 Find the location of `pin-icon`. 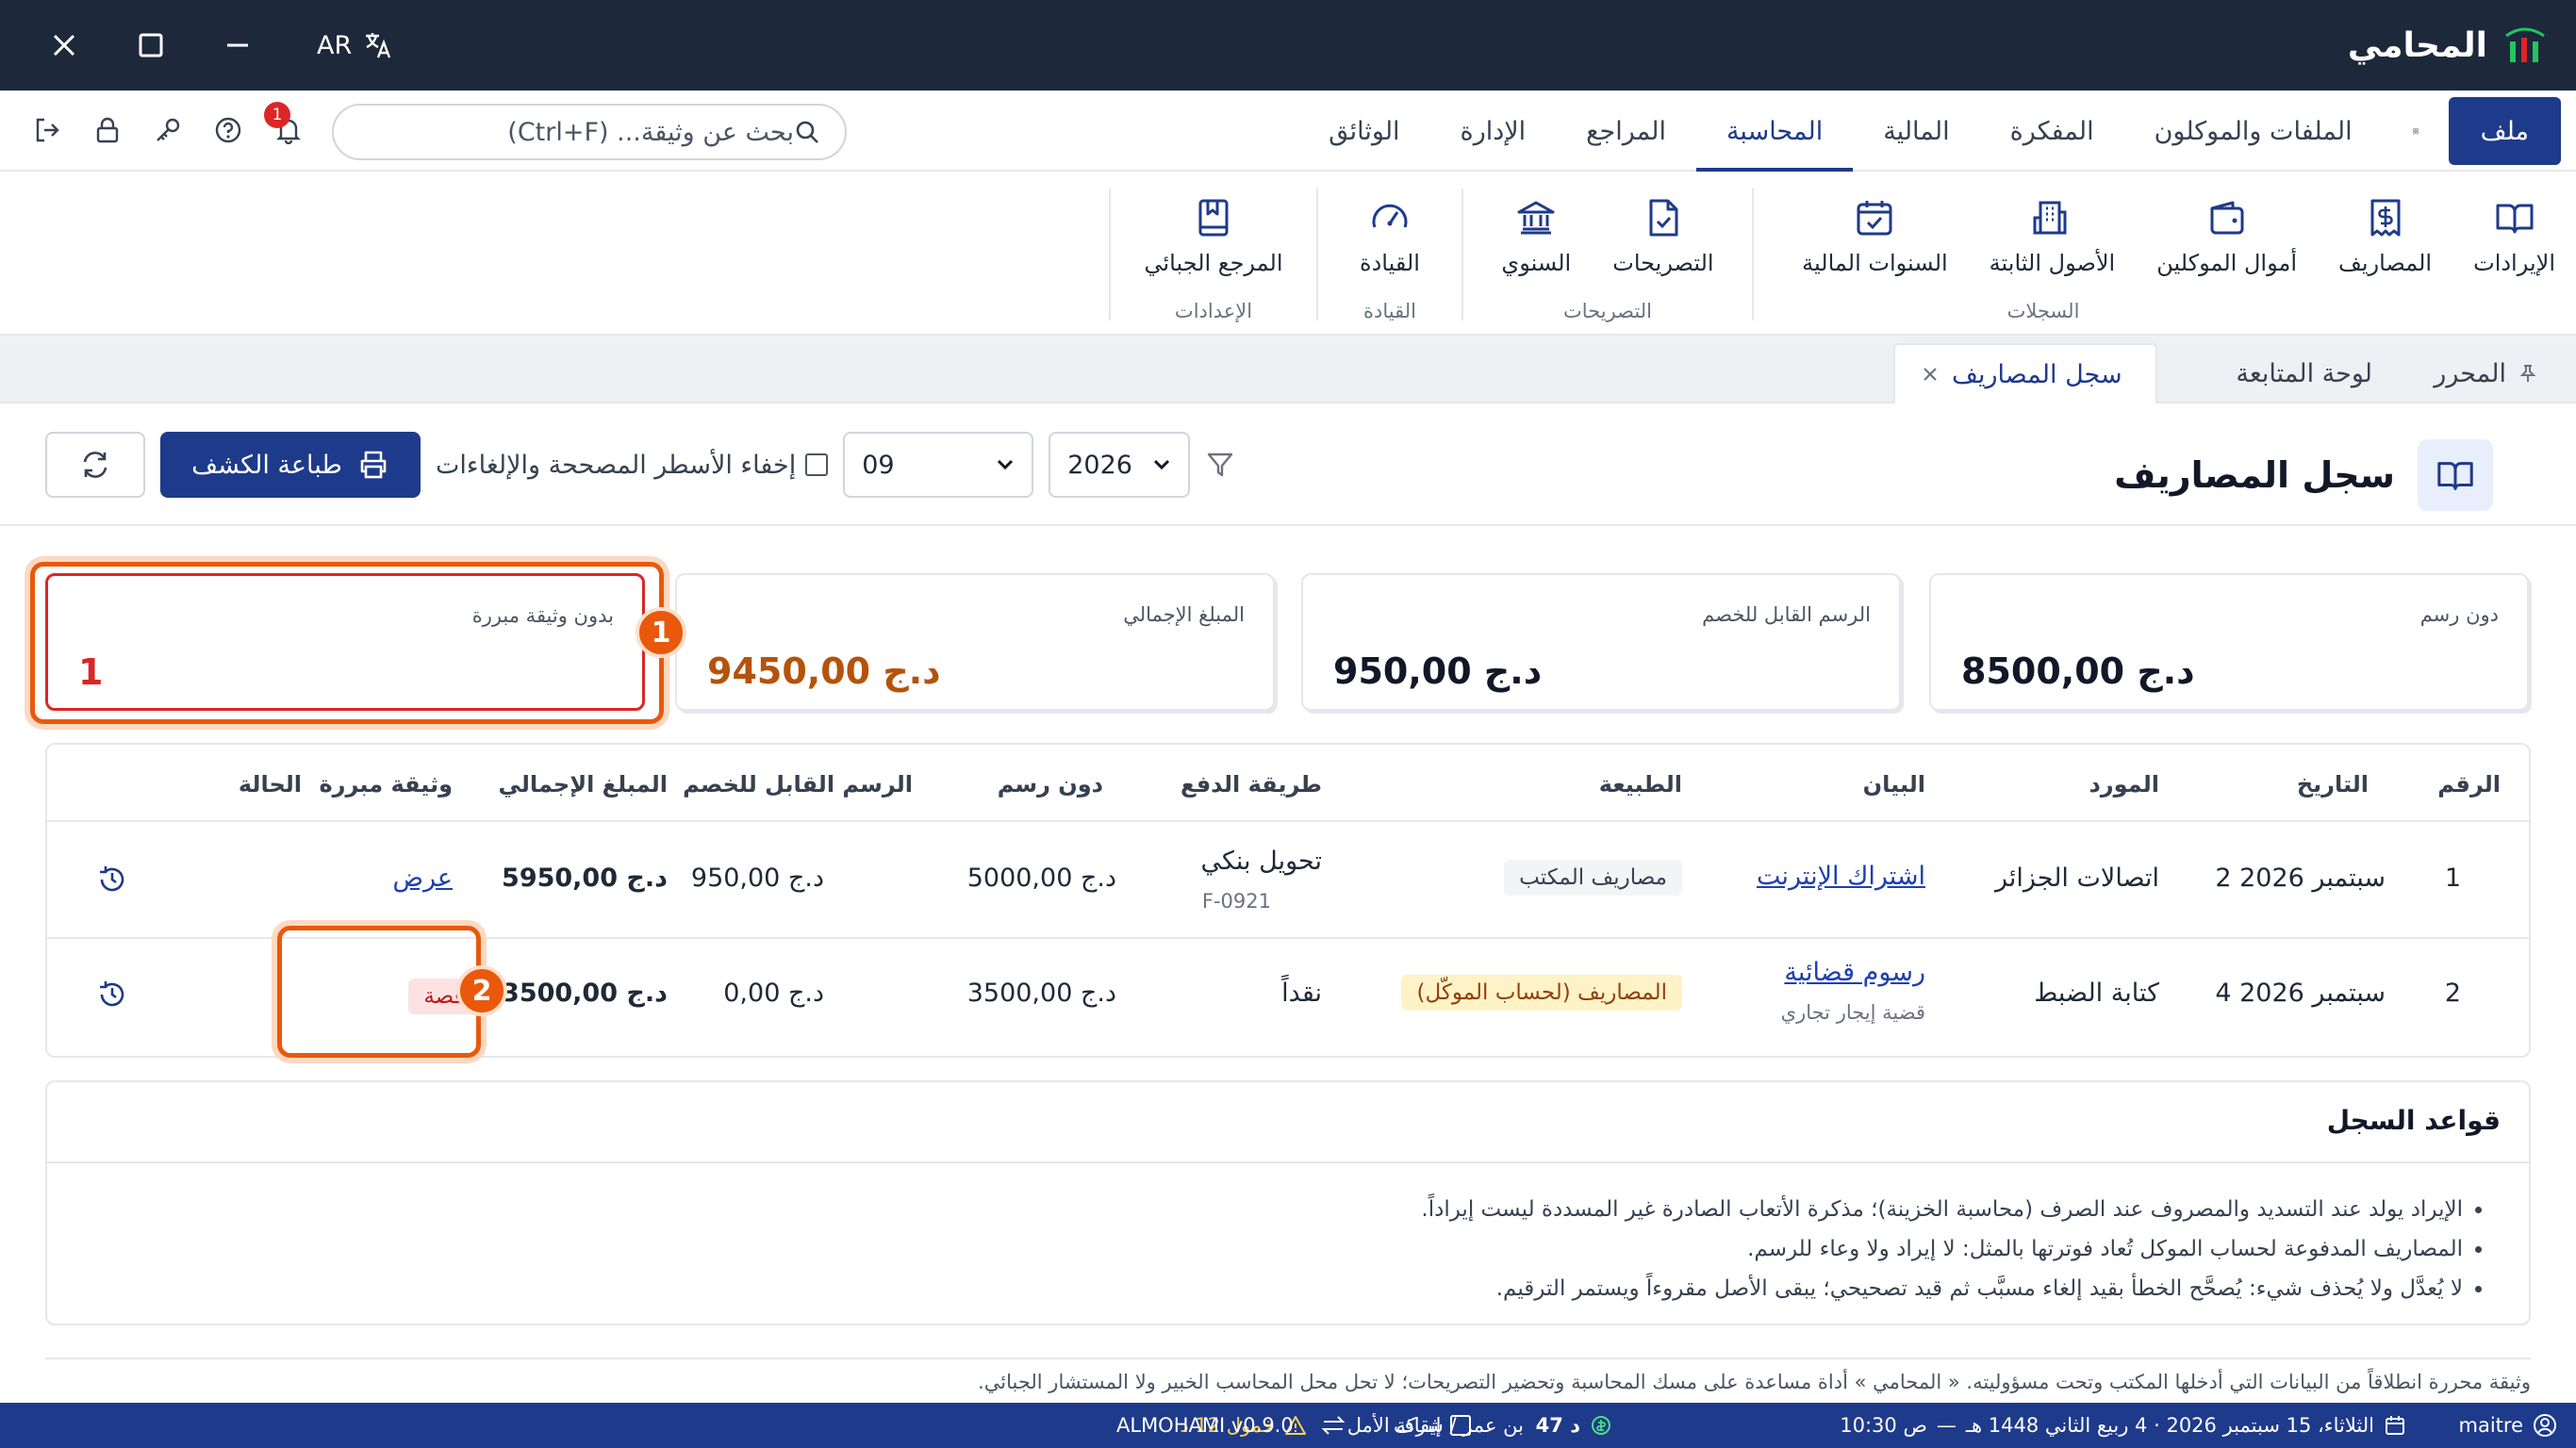

pin-icon is located at coordinates (2528, 373).